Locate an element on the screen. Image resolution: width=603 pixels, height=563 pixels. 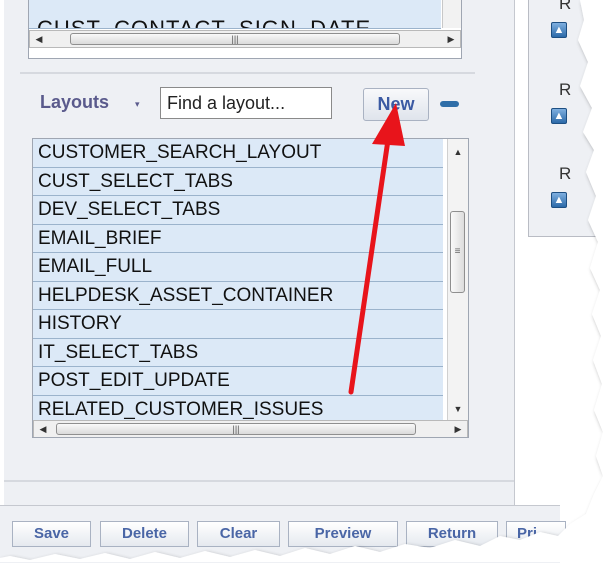
list-item: EMAIL_BRIEF is located at coordinates (238, 238).